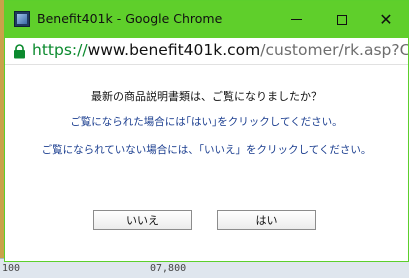  Describe the element at coordinates (174, 50) in the screenshot. I see `url-domain: www.benefit401k.com` at that location.